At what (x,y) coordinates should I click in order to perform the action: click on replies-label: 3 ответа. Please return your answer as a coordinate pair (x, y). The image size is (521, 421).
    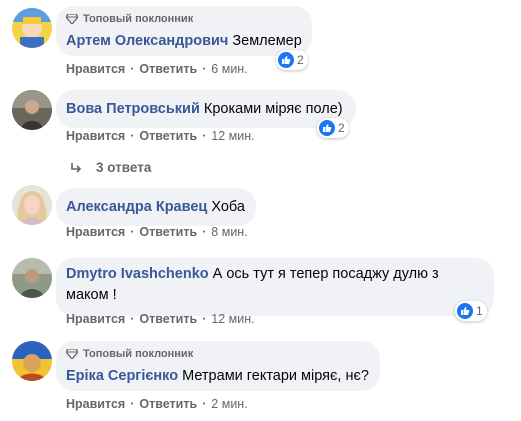
    Looking at the image, I should click on (124, 167).